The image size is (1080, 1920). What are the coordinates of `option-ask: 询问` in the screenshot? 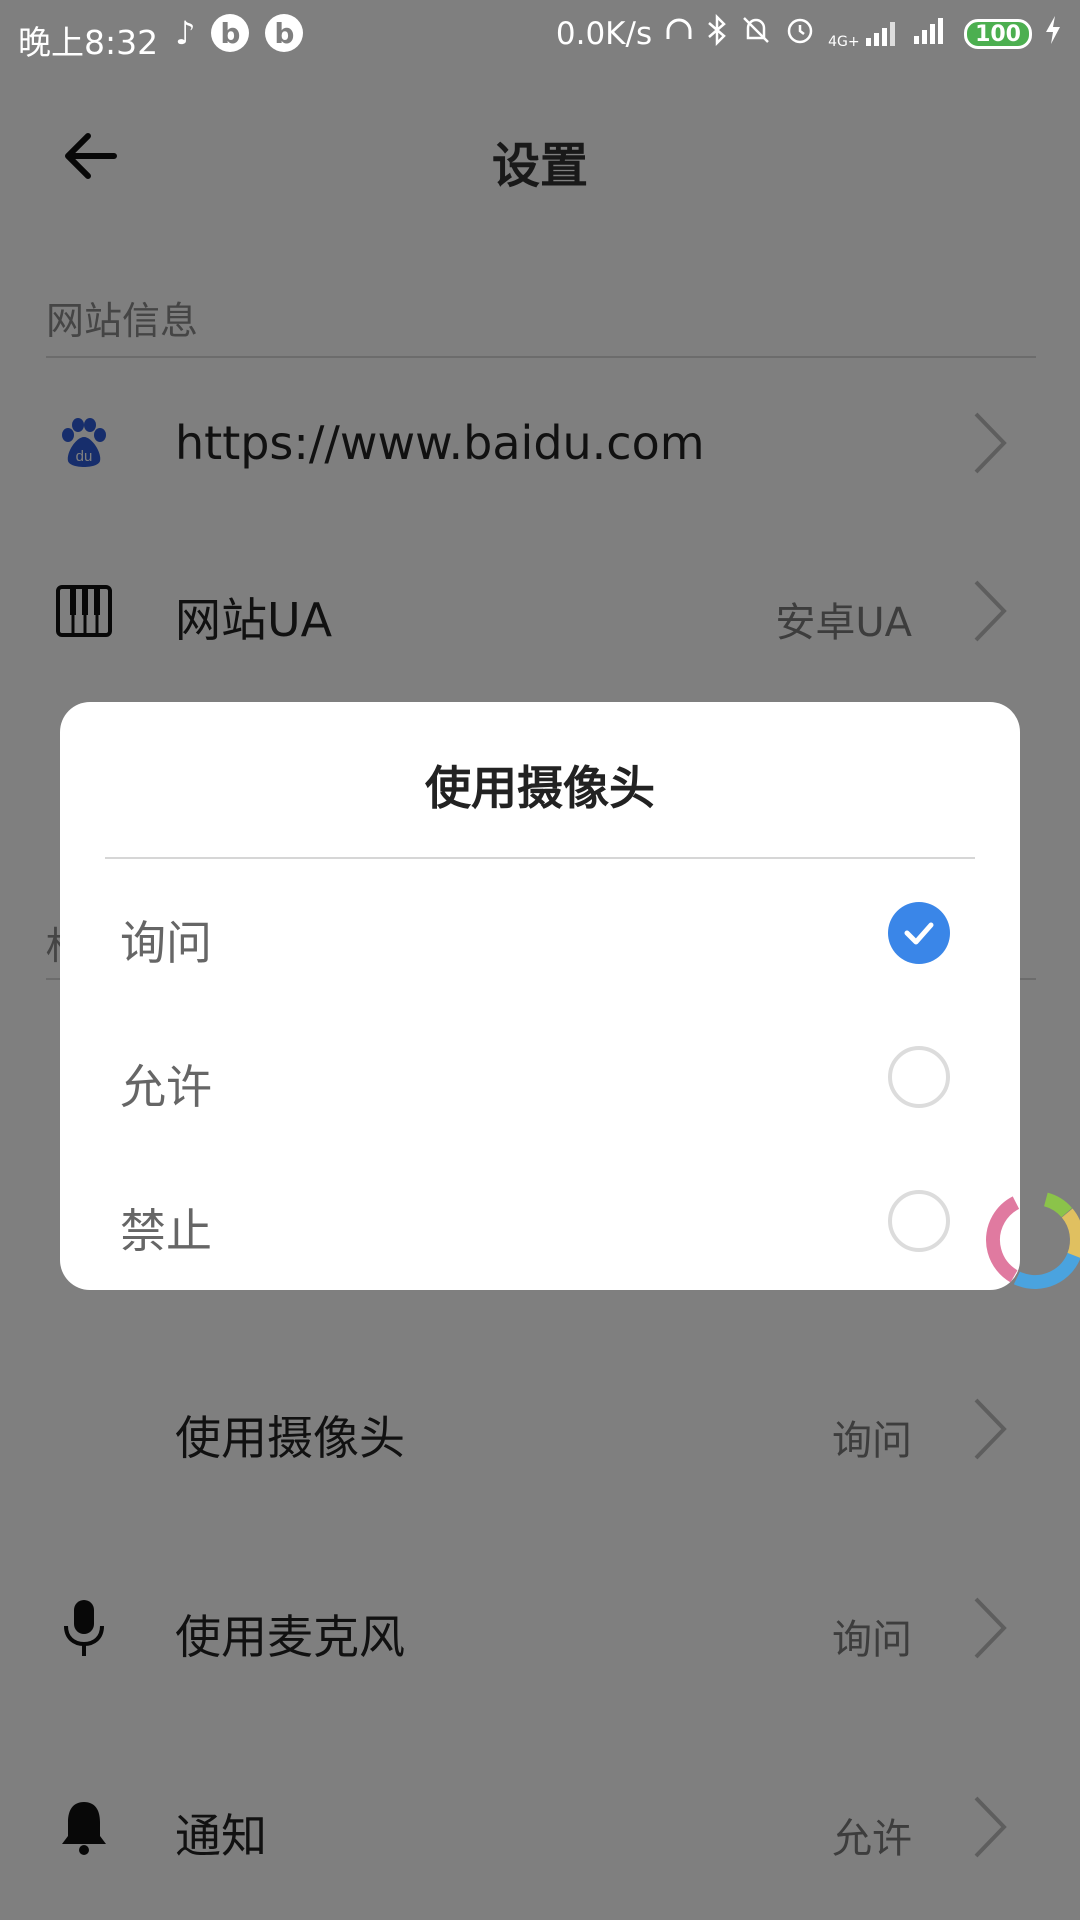 It's located at (540, 934).